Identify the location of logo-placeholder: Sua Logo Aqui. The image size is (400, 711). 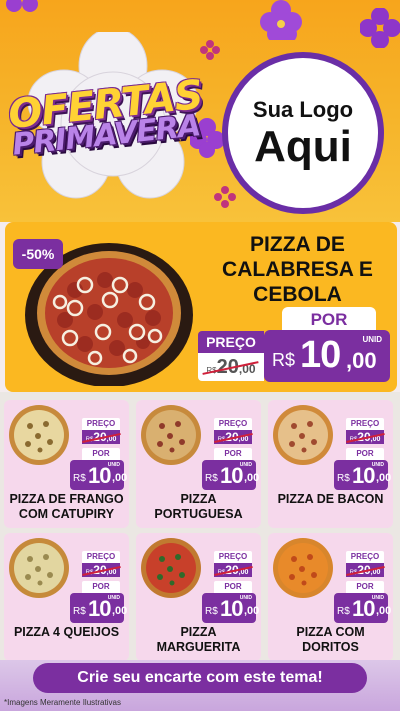
(303, 133).